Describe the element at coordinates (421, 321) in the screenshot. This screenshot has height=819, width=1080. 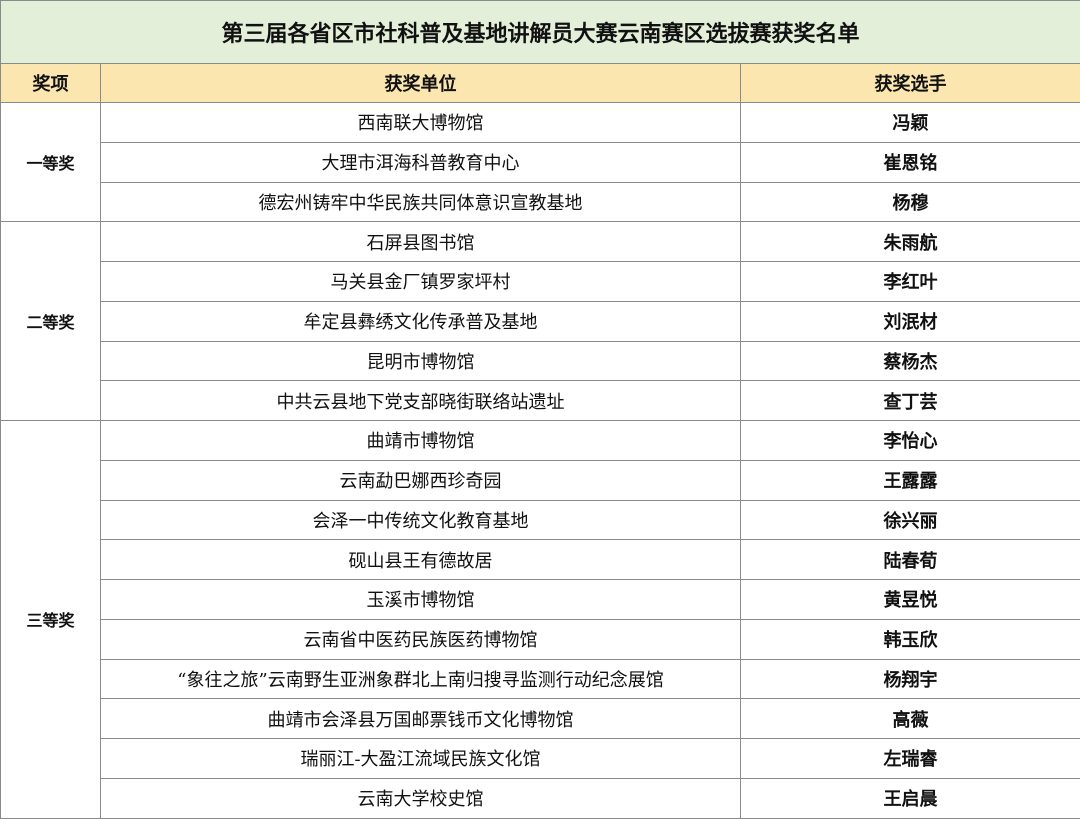
I see `award-unit-cell: 牟定县彝绣文化传承普及基地` at that location.